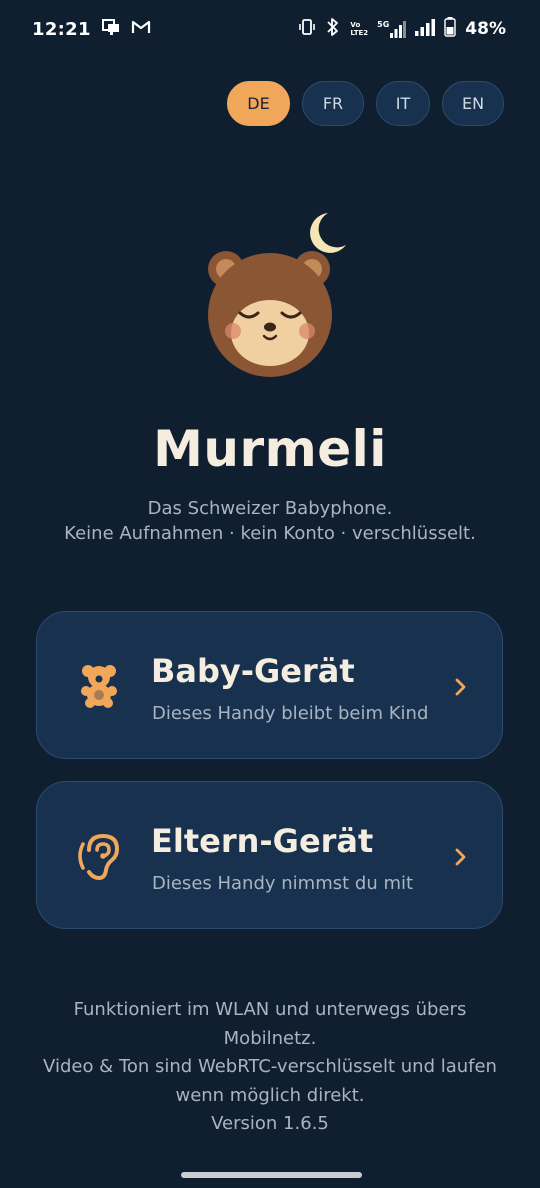  Describe the element at coordinates (270, 1038) in the screenshot. I see `footer-line-2: Mobilnetz.` at that location.